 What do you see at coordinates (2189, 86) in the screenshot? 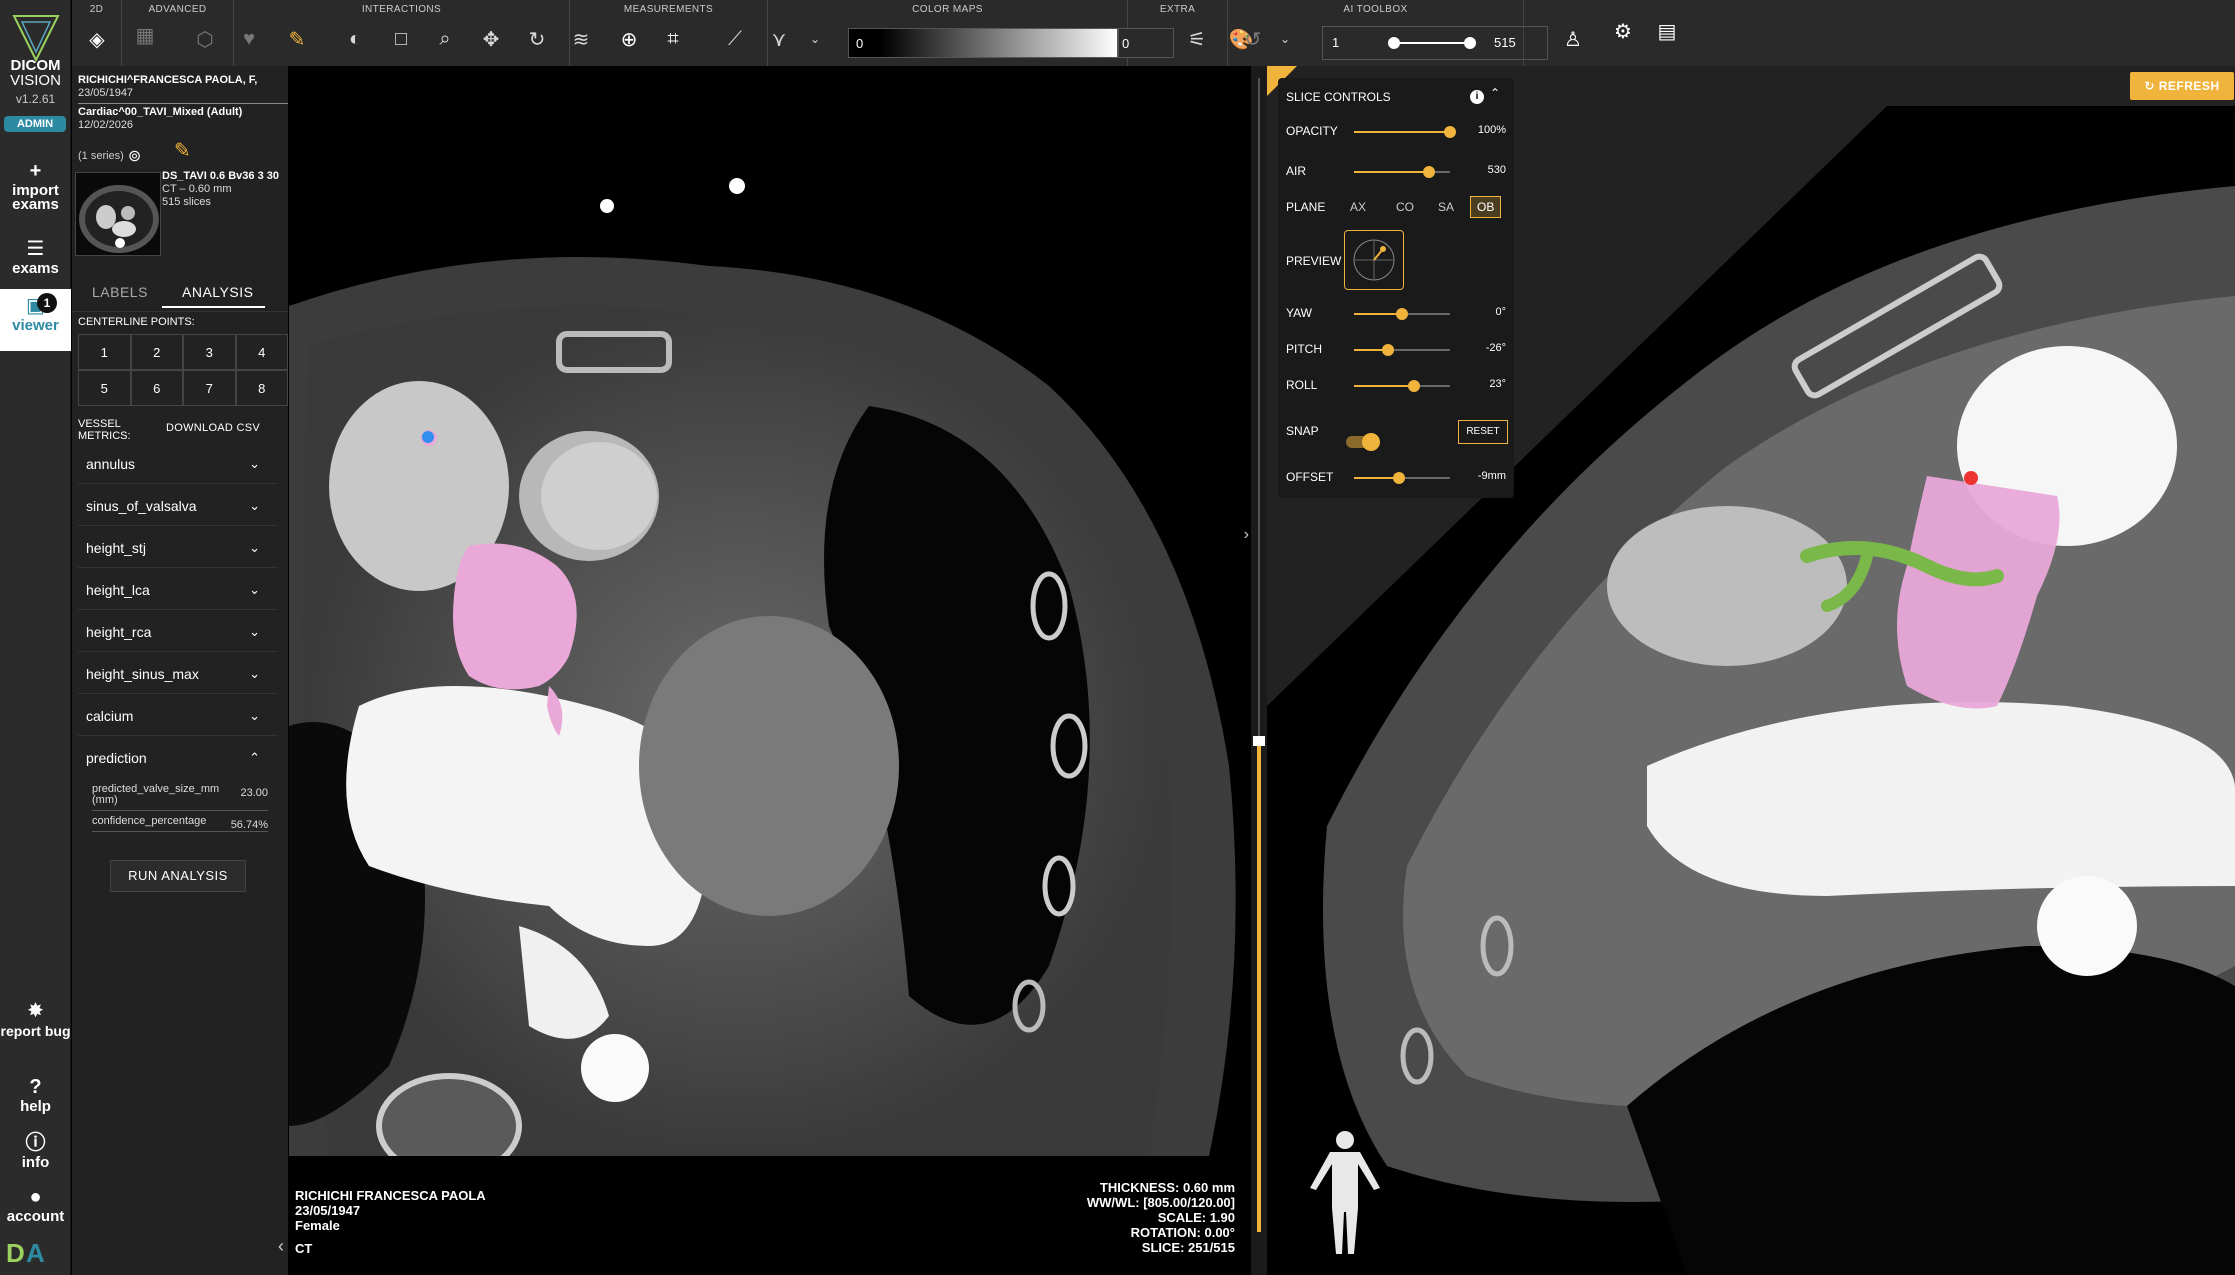
I see `refresh-label: REFRESH` at bounding box center [2189, 86].